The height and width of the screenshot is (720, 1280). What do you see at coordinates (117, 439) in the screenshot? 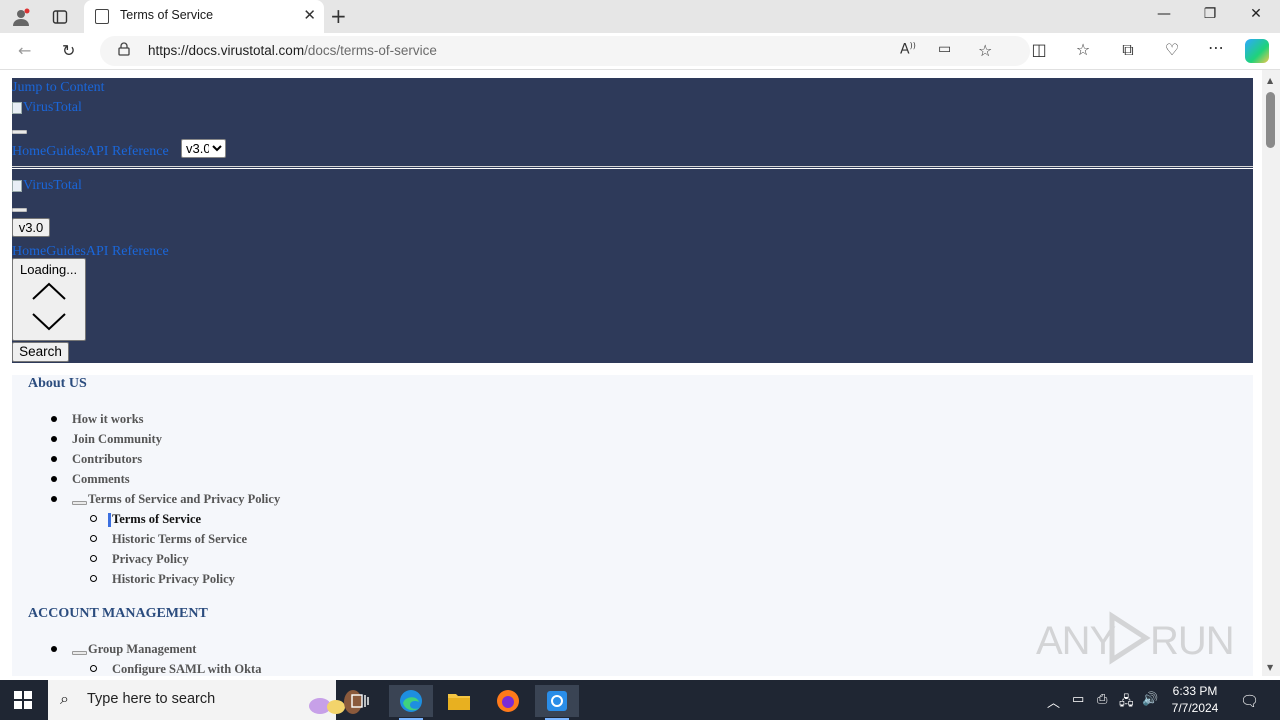
I see `sidebar-item-join-community: Join Community` at bounding box center [117, 439].